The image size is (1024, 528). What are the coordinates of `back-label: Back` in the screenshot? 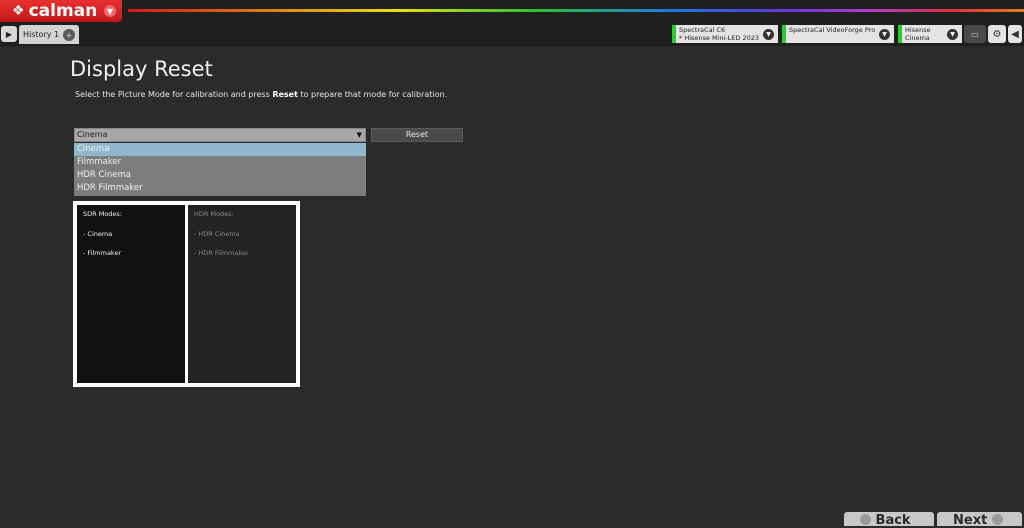 It's located at (893, 520).